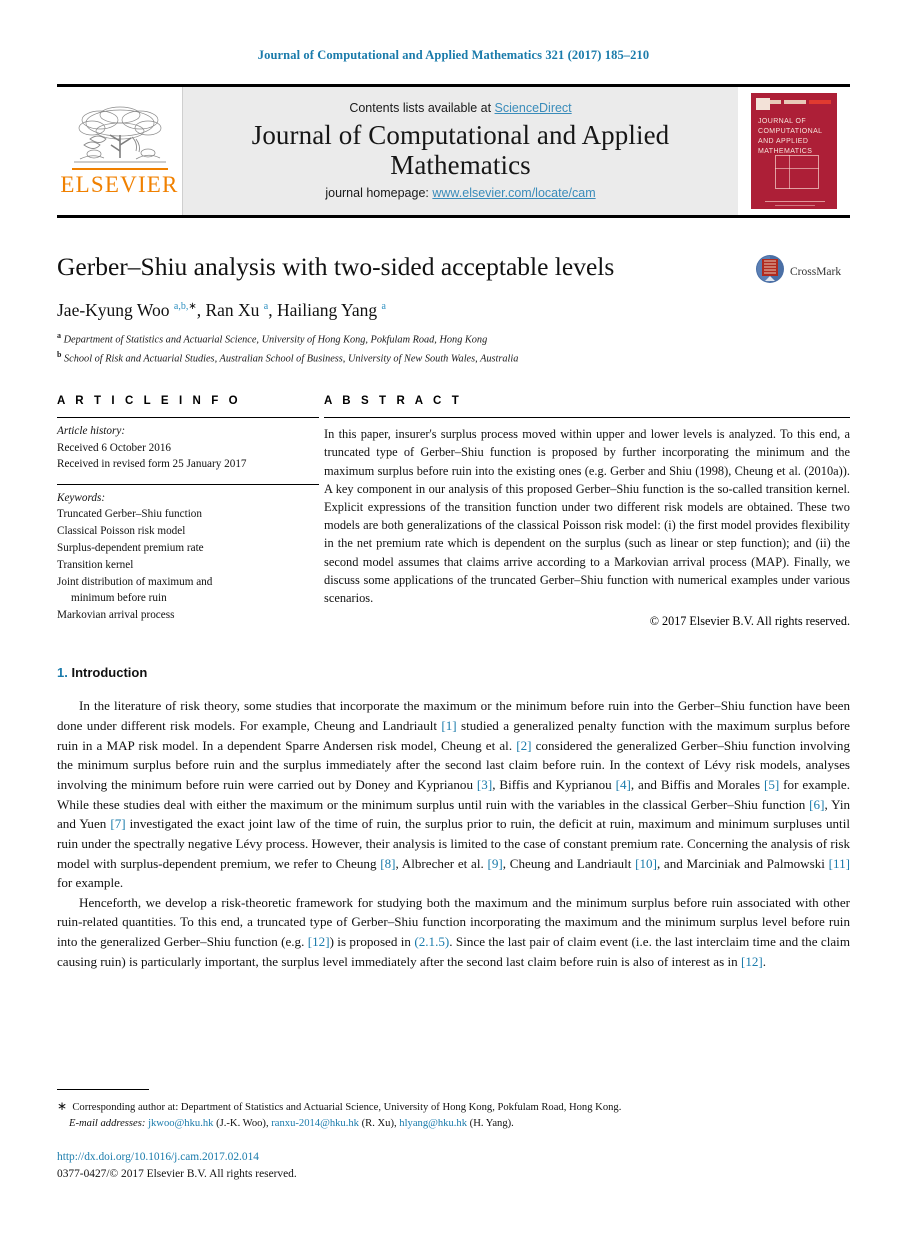  I want to click on article-history-item: Received 6 October 2016, so click(114, 447).